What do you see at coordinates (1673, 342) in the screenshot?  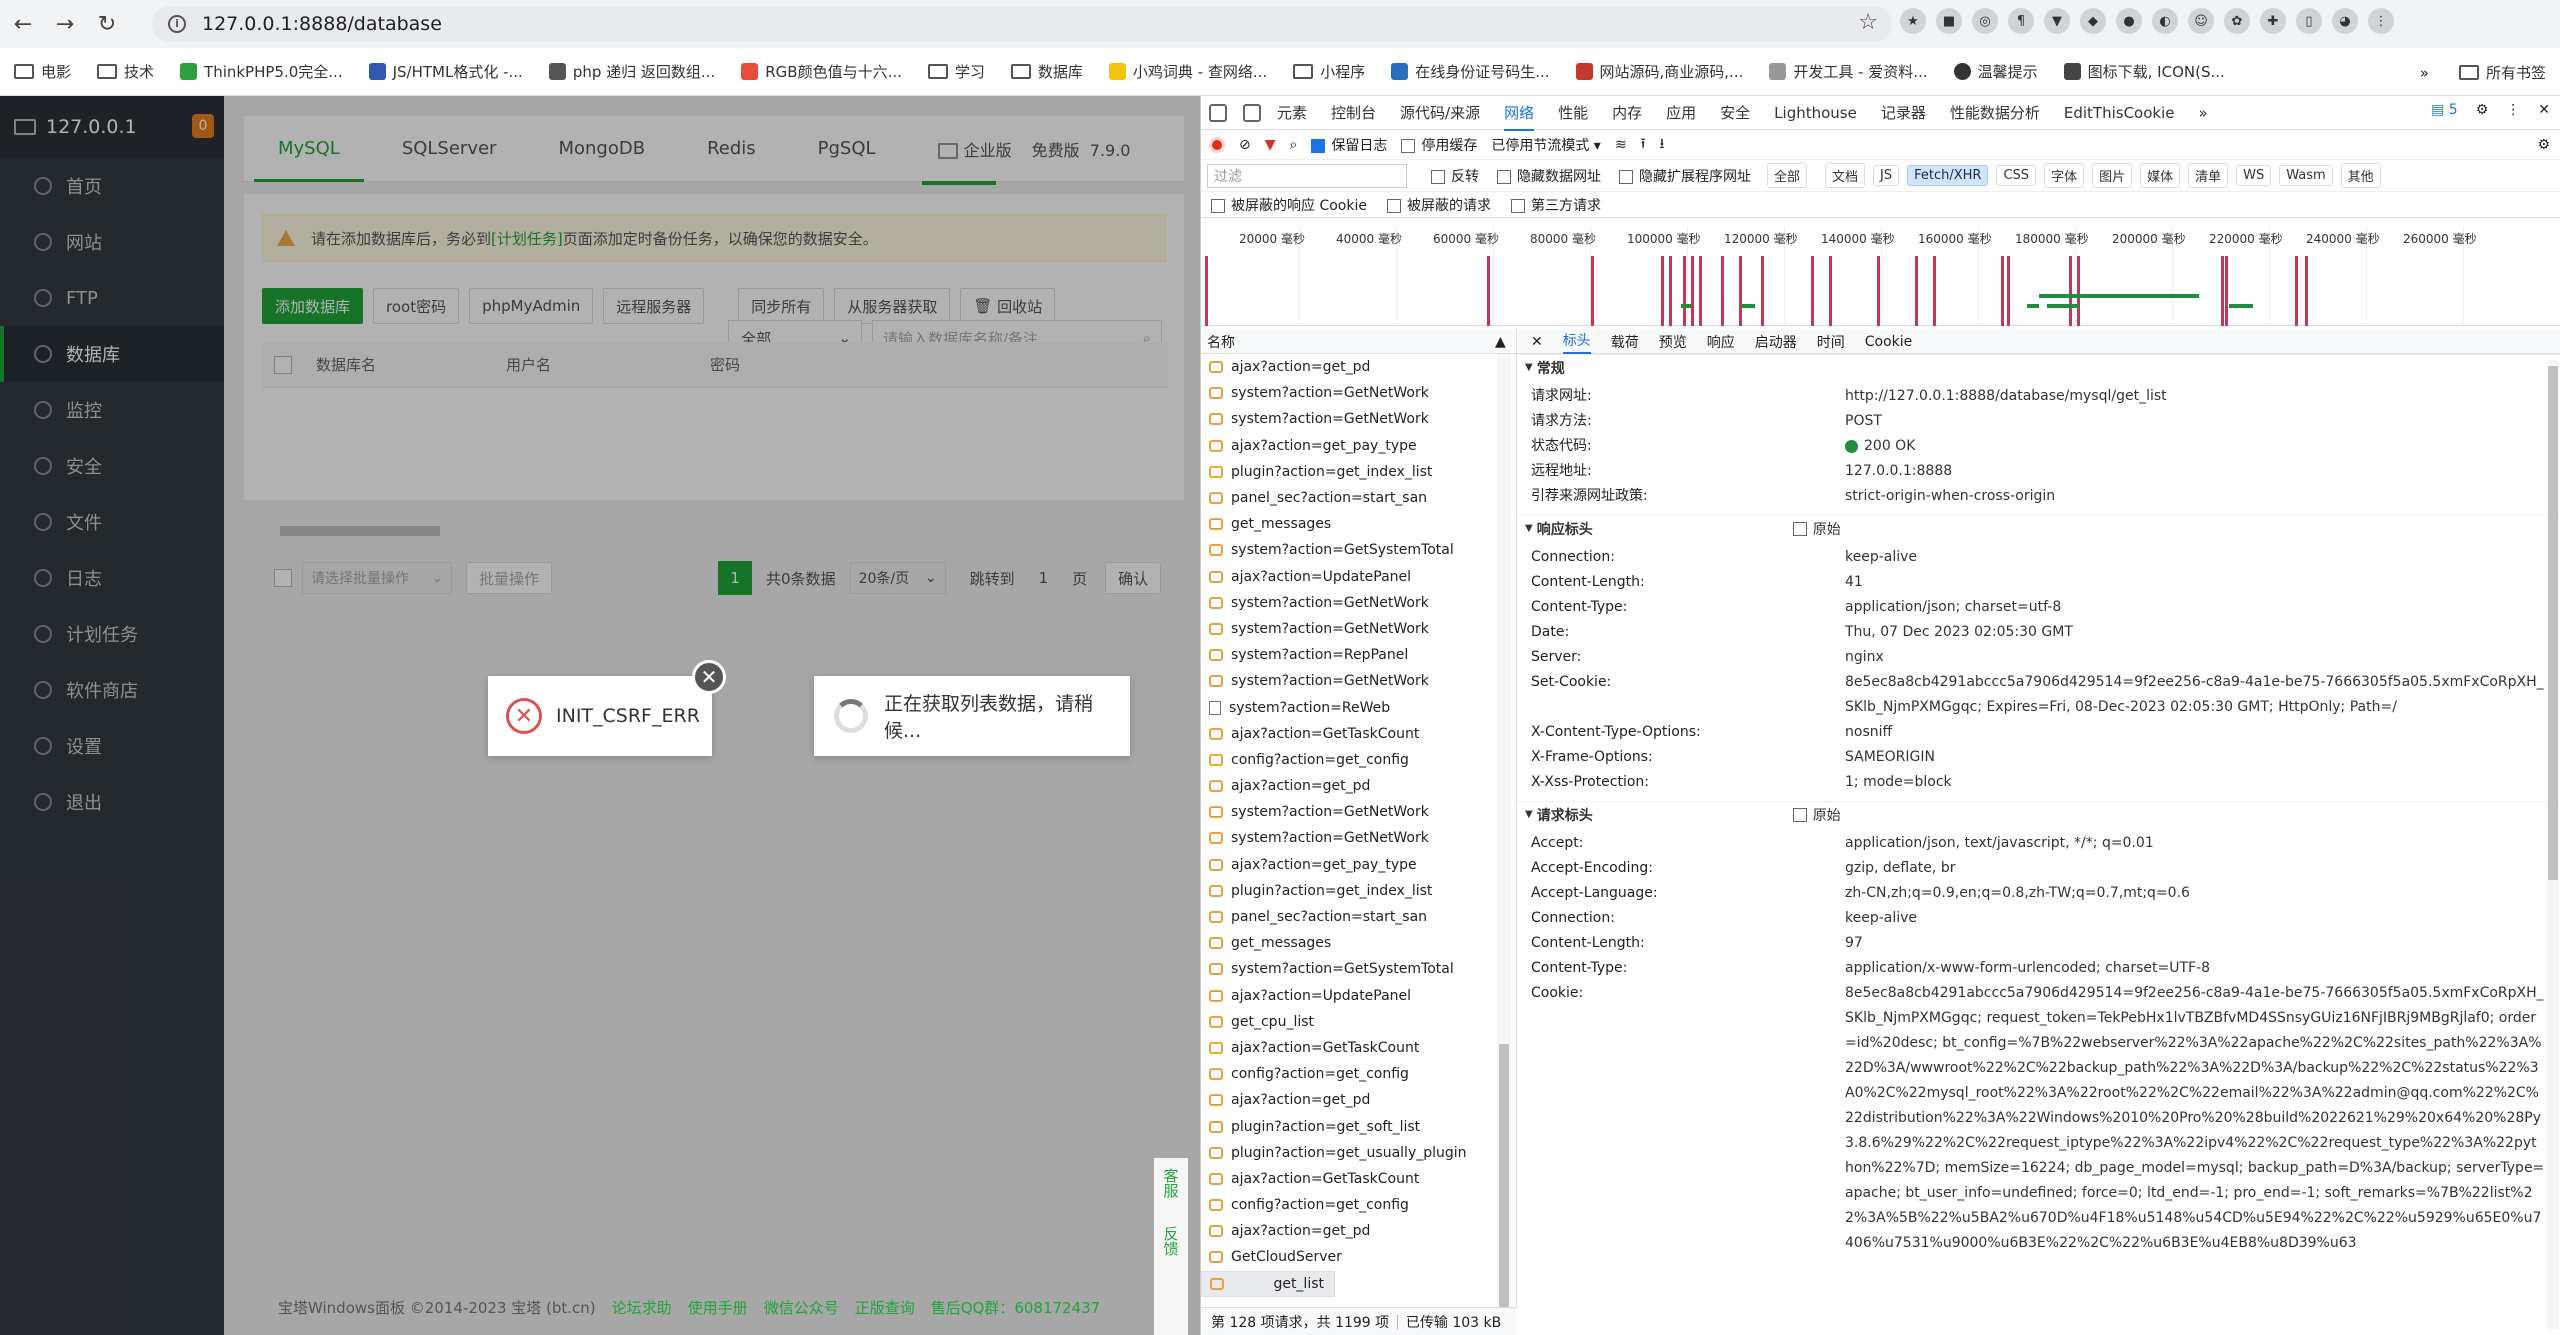 I see `detail-tab-preview: 预览` at bounding box center [1673, 342].